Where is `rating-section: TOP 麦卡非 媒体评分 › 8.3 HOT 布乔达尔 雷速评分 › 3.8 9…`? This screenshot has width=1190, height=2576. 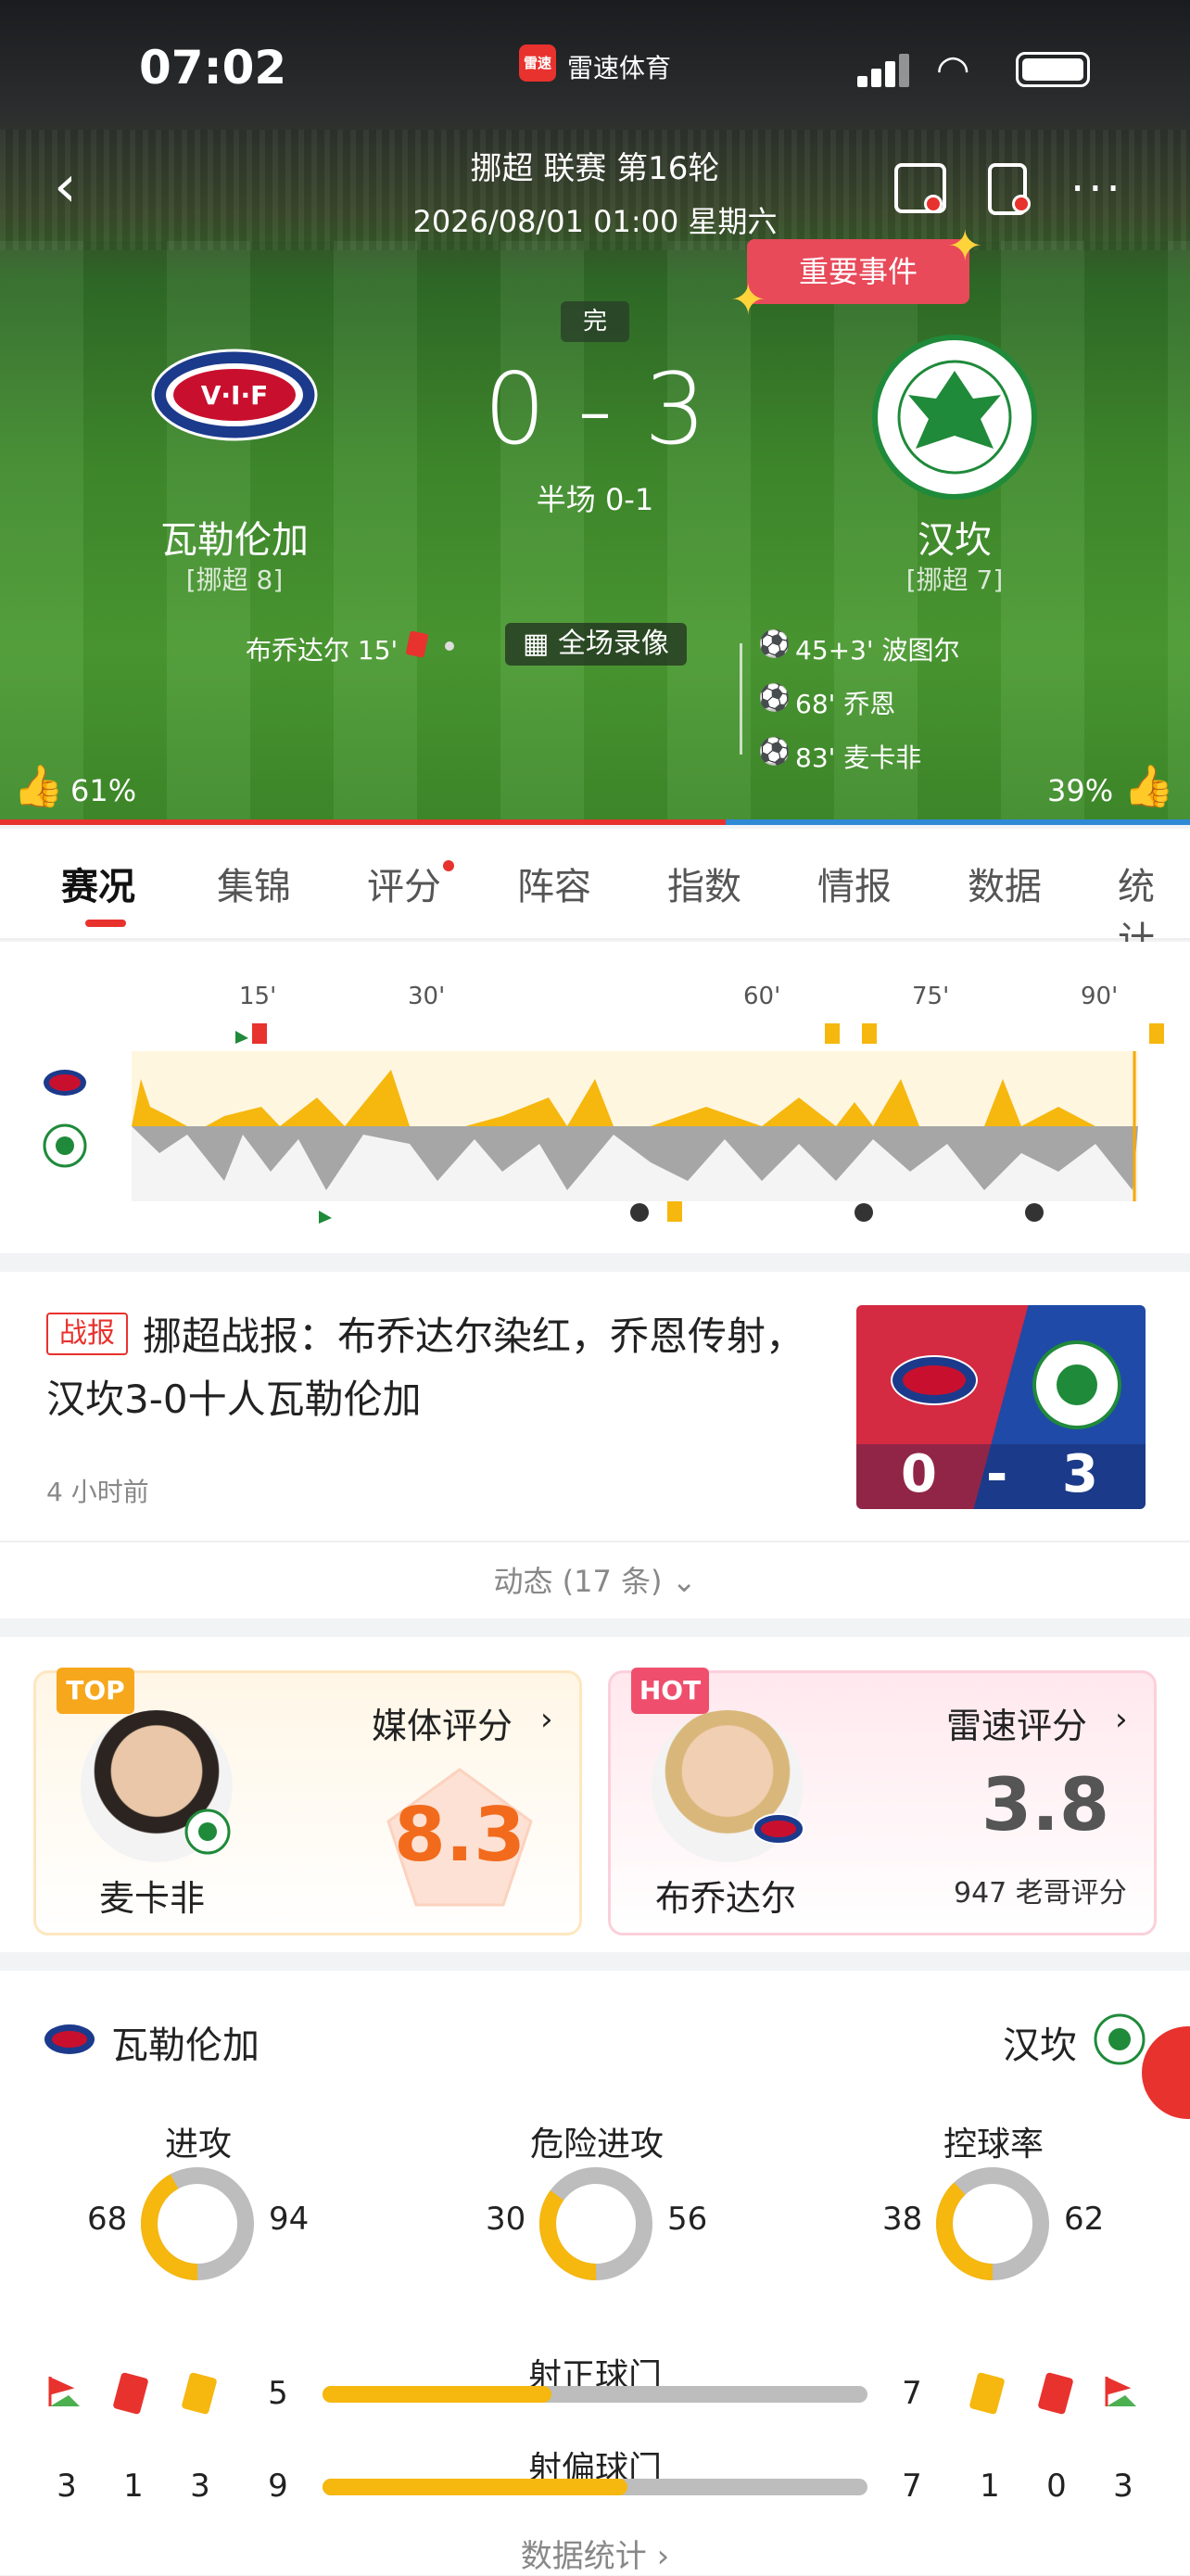 rating-section: TOP 麦卡非 媒体评分 › 8.3 HOT 布乔达尔 雷速评分 › 3.8 9… is located at coordinates (595, 1794).